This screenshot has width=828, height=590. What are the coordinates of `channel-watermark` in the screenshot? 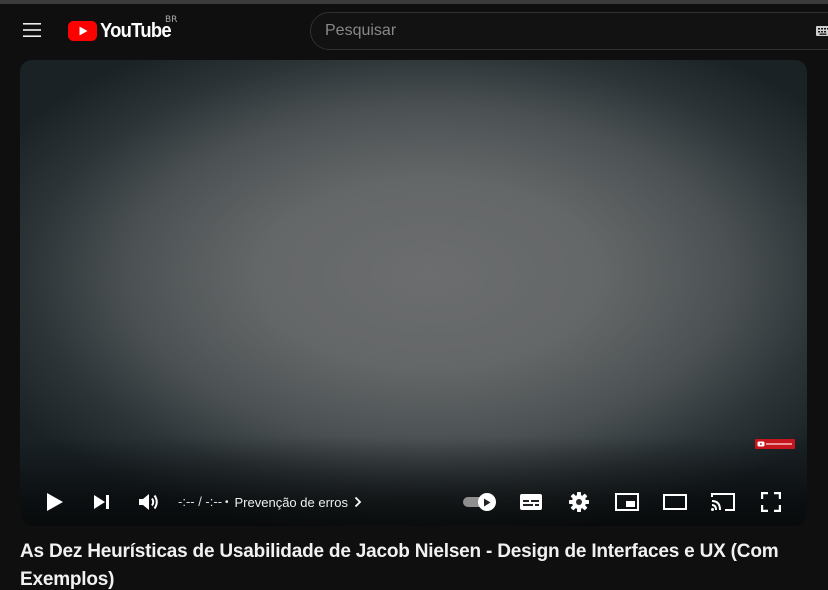 It's located at (775, 444).